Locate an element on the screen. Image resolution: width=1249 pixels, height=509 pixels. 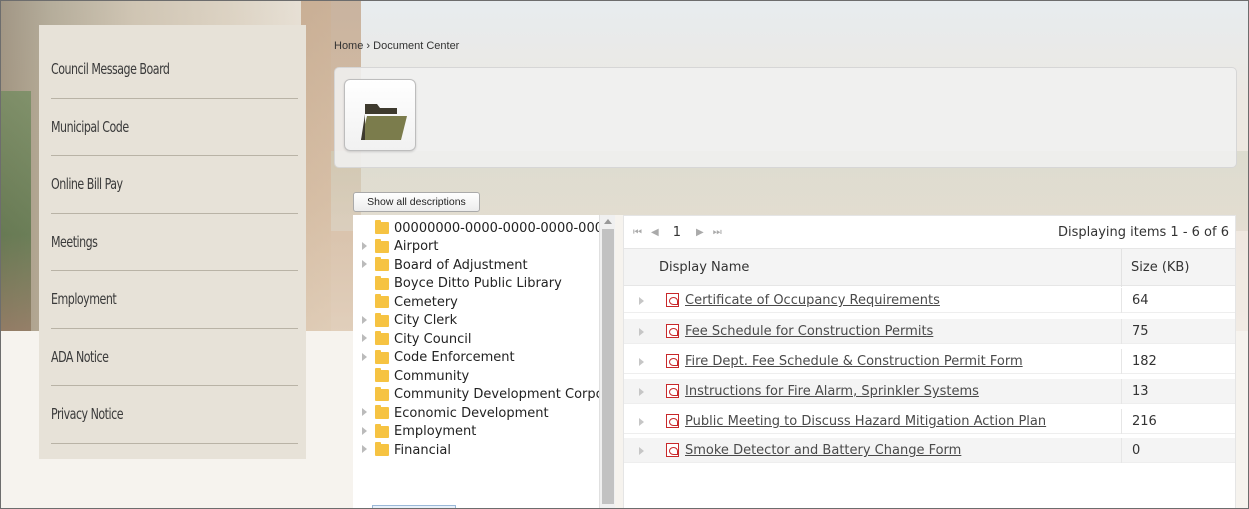
tree-item-boyce-ditto-public-library: Boyce Ditto Public Library is located at coordinates (484, 284).